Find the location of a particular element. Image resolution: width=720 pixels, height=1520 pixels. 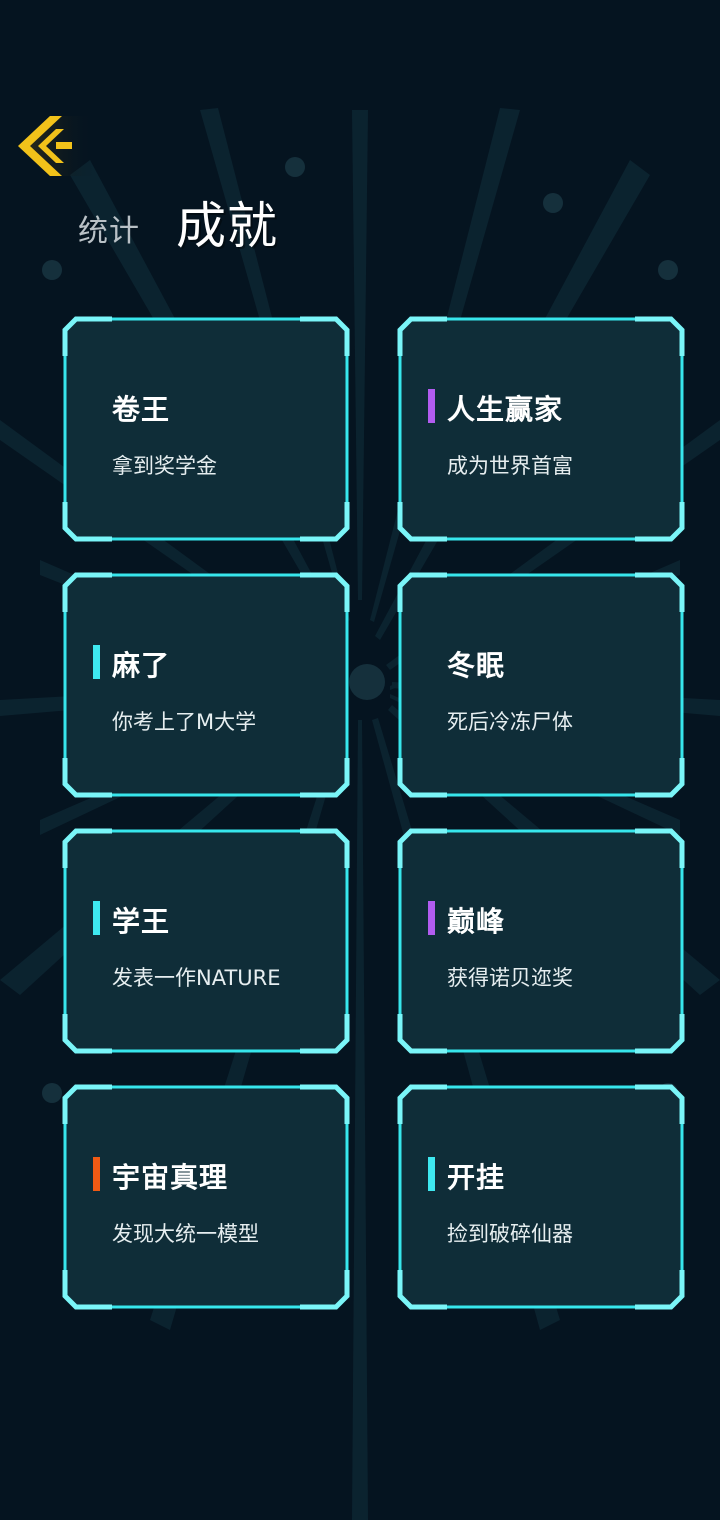

achievement-card: 宇宙真理 发现大统一模型 is located at coordinates (206, 1197).